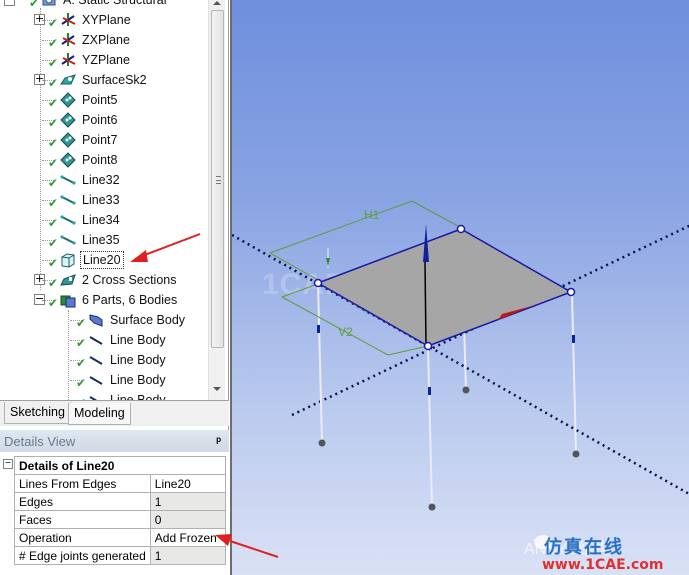 This screenshot has width=689, height=575. What do you see at coordinates (83, 20) in the screenshot?
I see `tree-item: + ✔ XYPlane` at bounding box center [83, 20].